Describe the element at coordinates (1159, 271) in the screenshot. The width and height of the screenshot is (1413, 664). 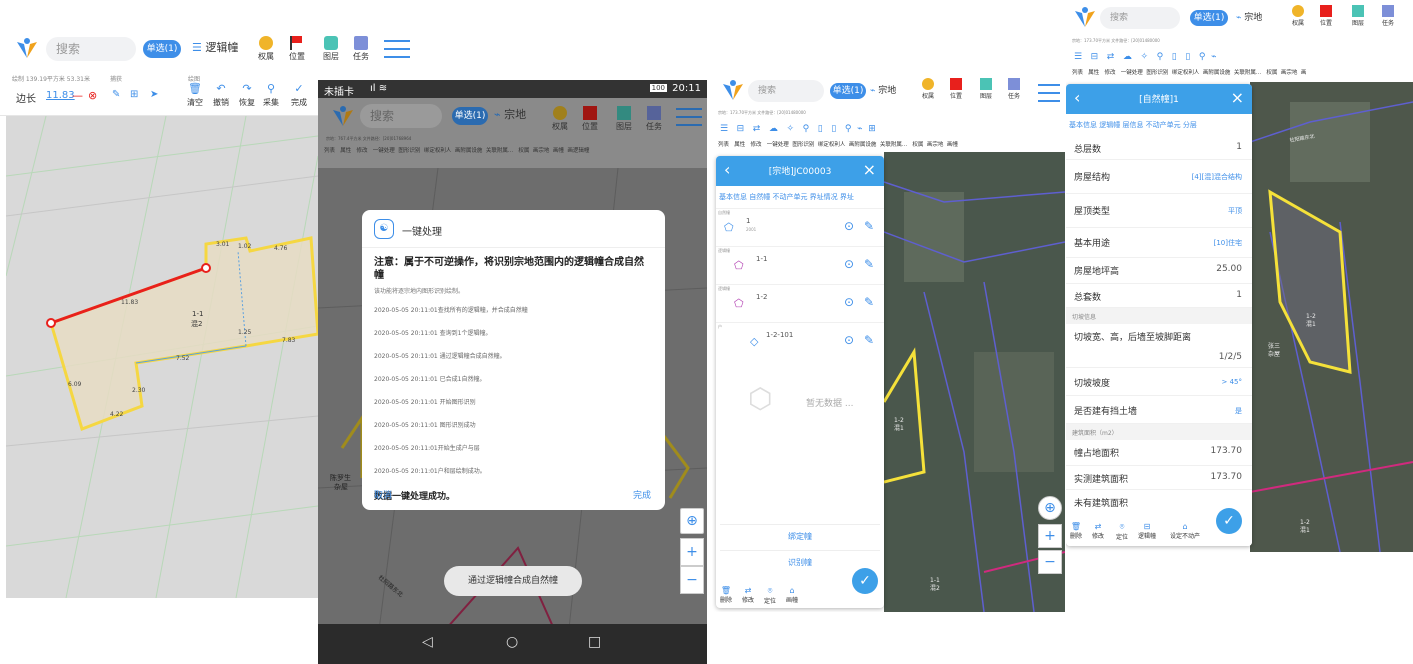
I see `field-row: 房屋地坪高 25.00` at that location.